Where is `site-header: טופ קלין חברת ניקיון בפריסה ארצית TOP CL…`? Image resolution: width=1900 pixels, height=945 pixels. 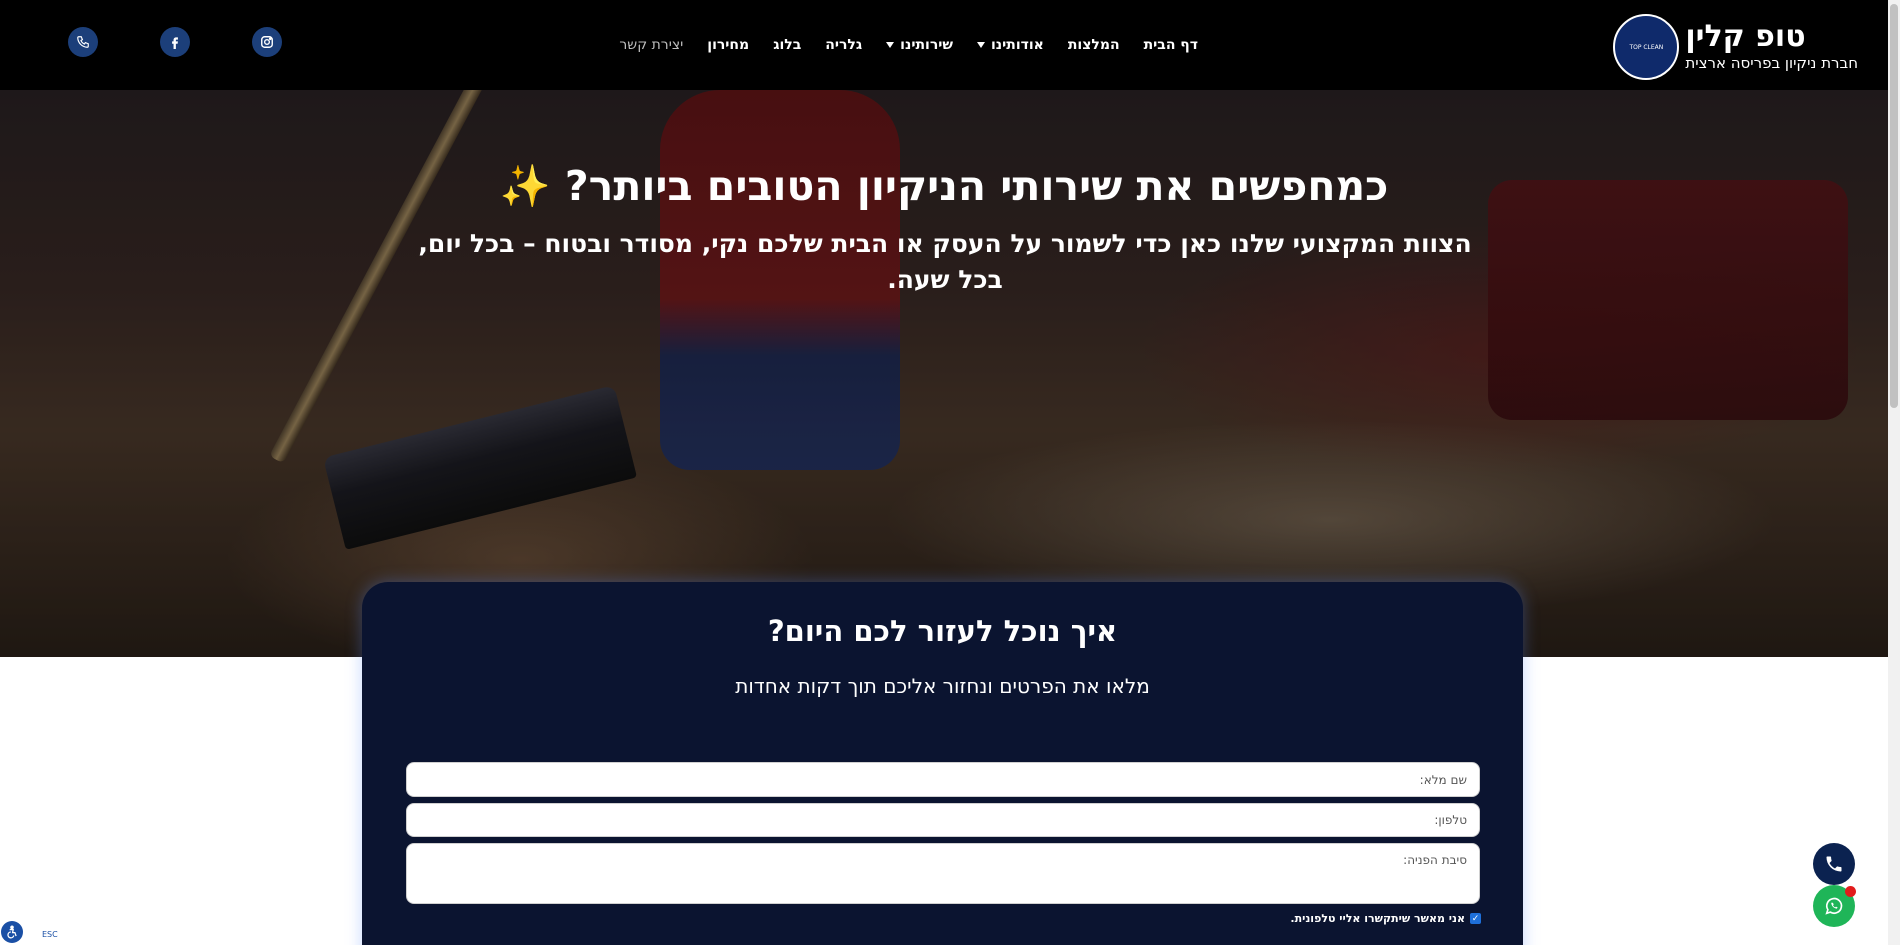
site-header: טופ קלין חברת ניקיון בפריסה ארצית TOP CL… is located at coordinates (944, 45).